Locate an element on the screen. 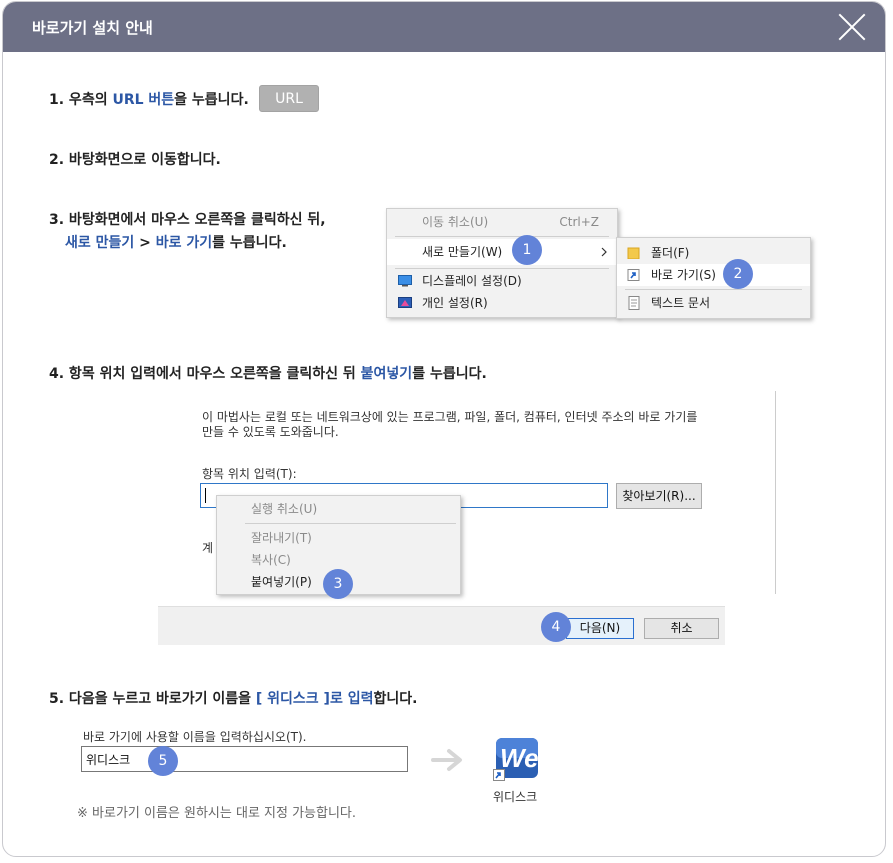 Image resolution: width=893 pixels, height=863 pixels. wizard-description-2: 만들 수 있도록 도와줍니다. is located at coordinates (270, 432).